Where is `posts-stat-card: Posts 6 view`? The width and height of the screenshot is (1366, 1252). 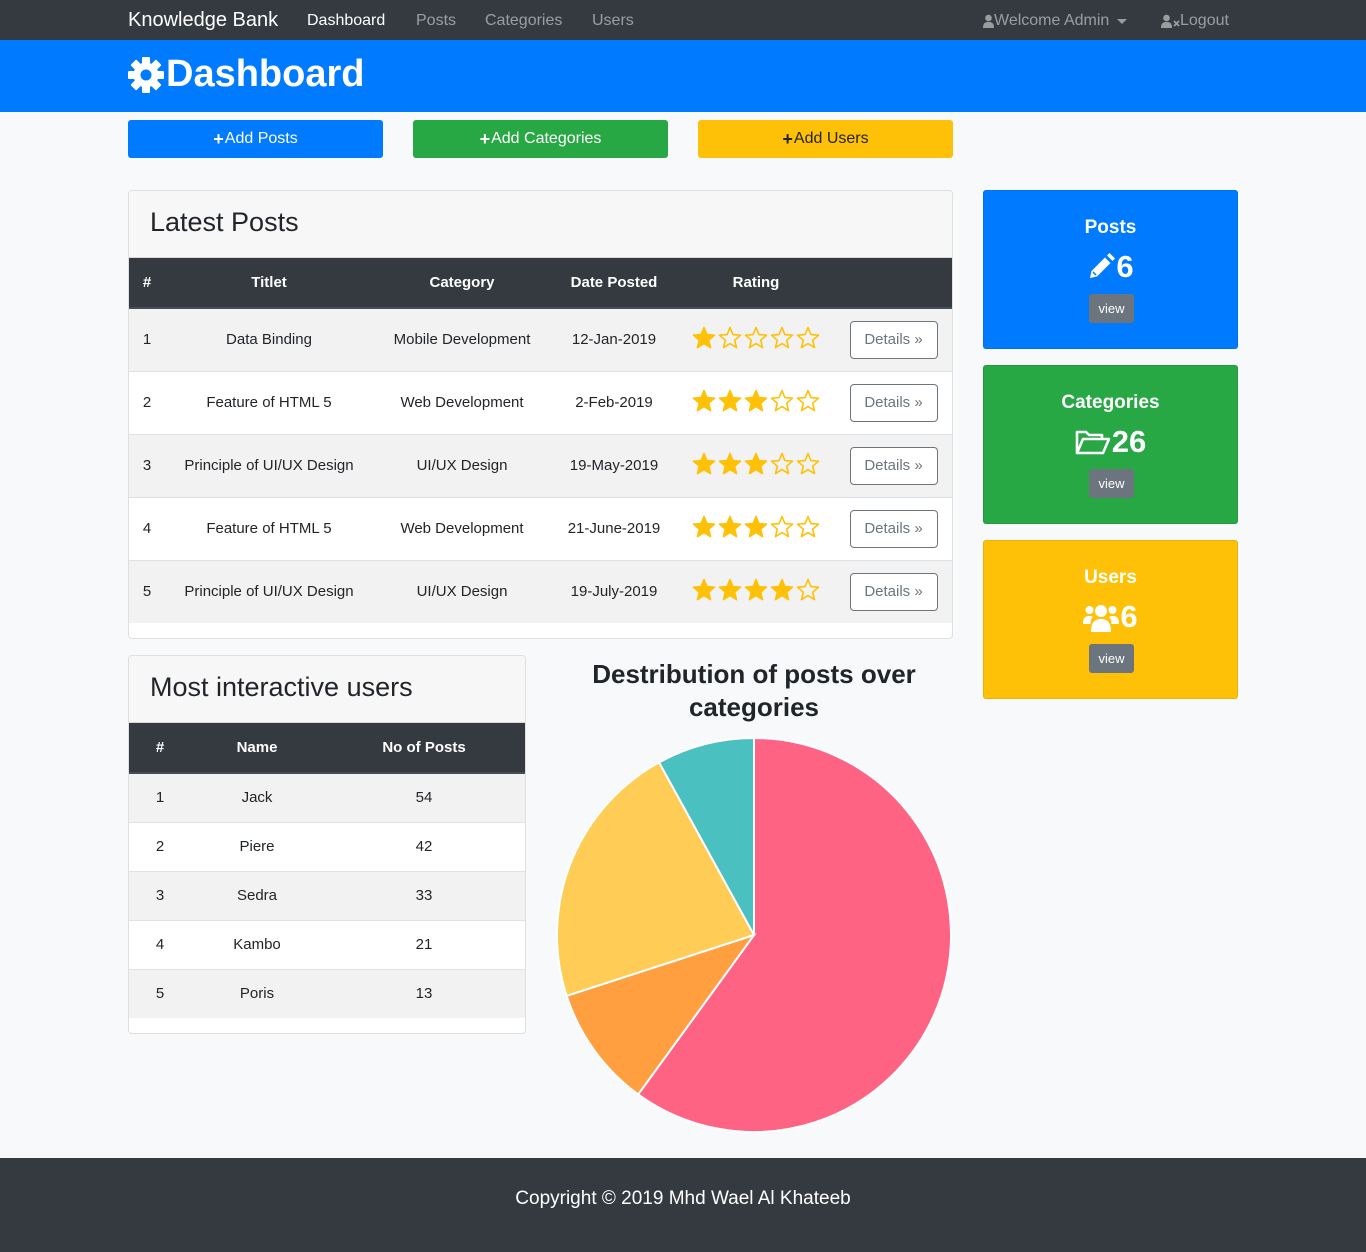
posts-stat-card: Posts 6 view is located at coordinates (1110, 269).